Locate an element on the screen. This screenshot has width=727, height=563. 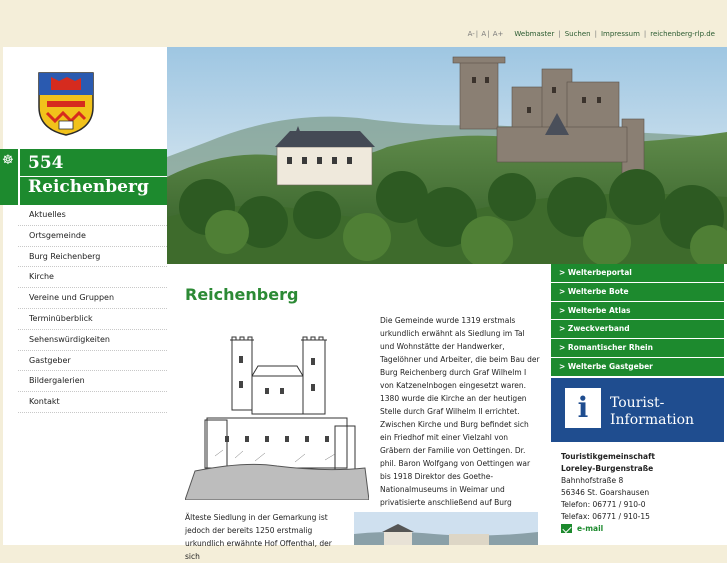
link-romantischer-rhein: > Romantischer Rhein is located at coordinates (637, 348).